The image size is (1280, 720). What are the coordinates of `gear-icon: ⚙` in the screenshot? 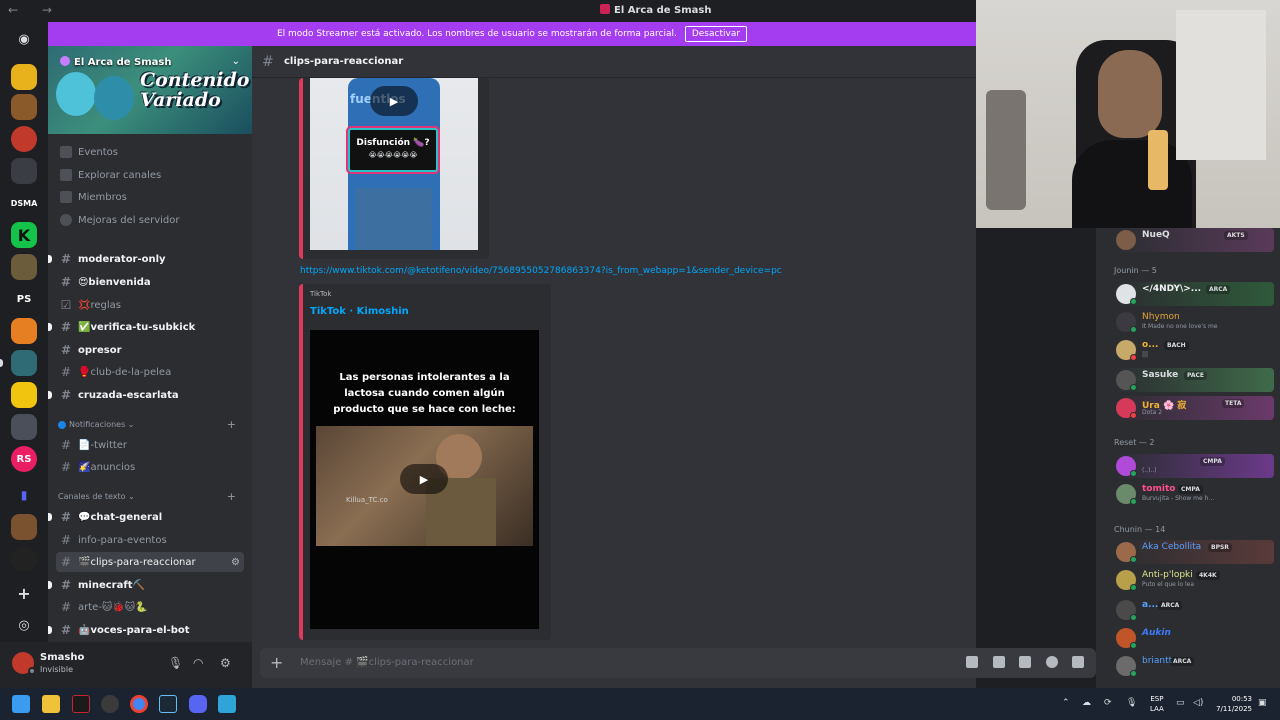 It's located at (225, 663).